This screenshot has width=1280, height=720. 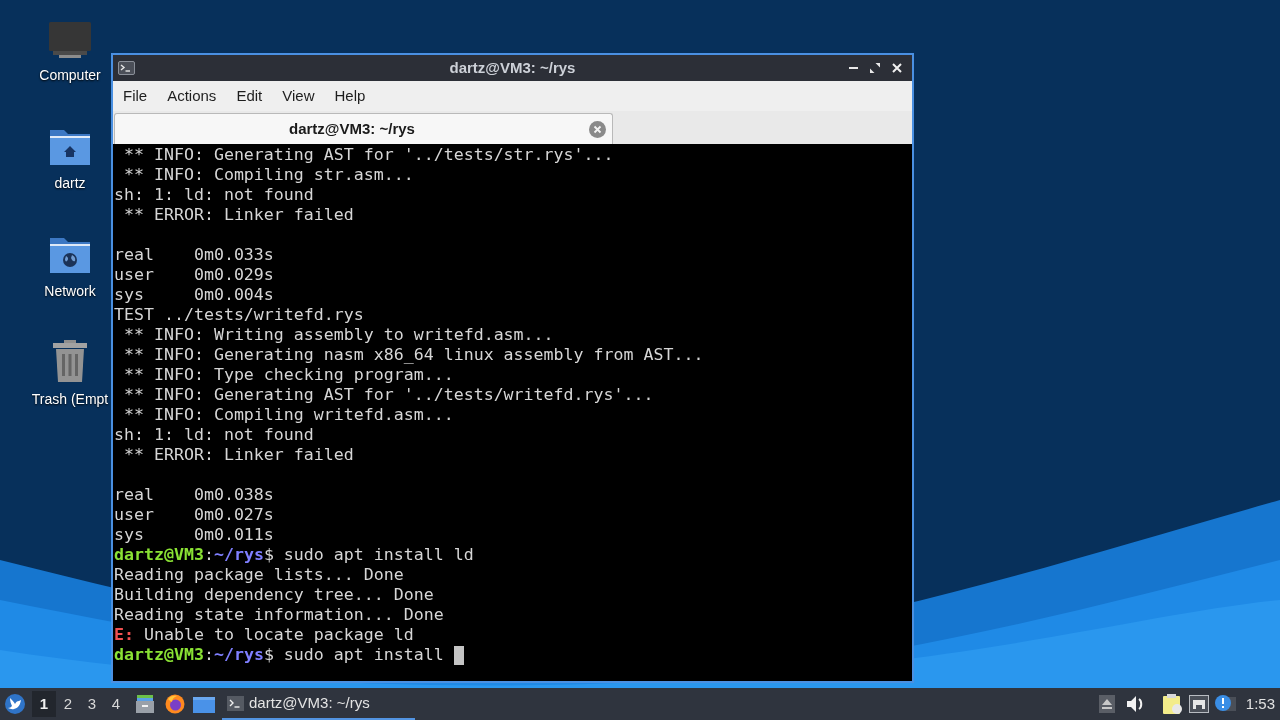 What do you see at coordinates (70, 40) in the screenshot?
I see `monitor-icon` at bounding box center [70, 40].